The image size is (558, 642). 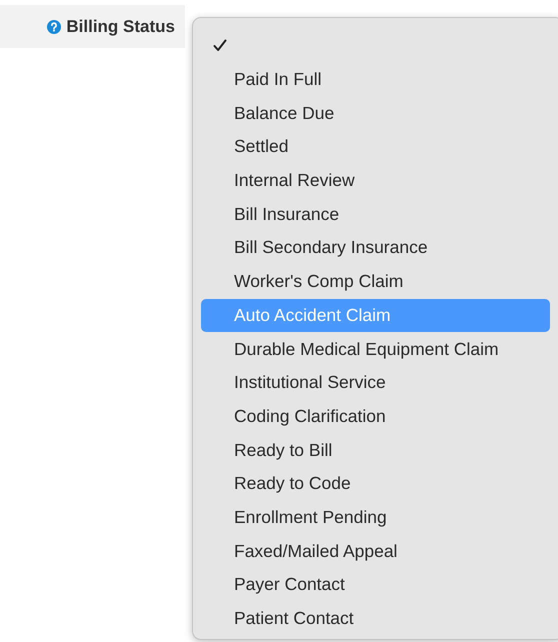 I want to click on menu-item: Institutional Service, so click(x=375, y=383).